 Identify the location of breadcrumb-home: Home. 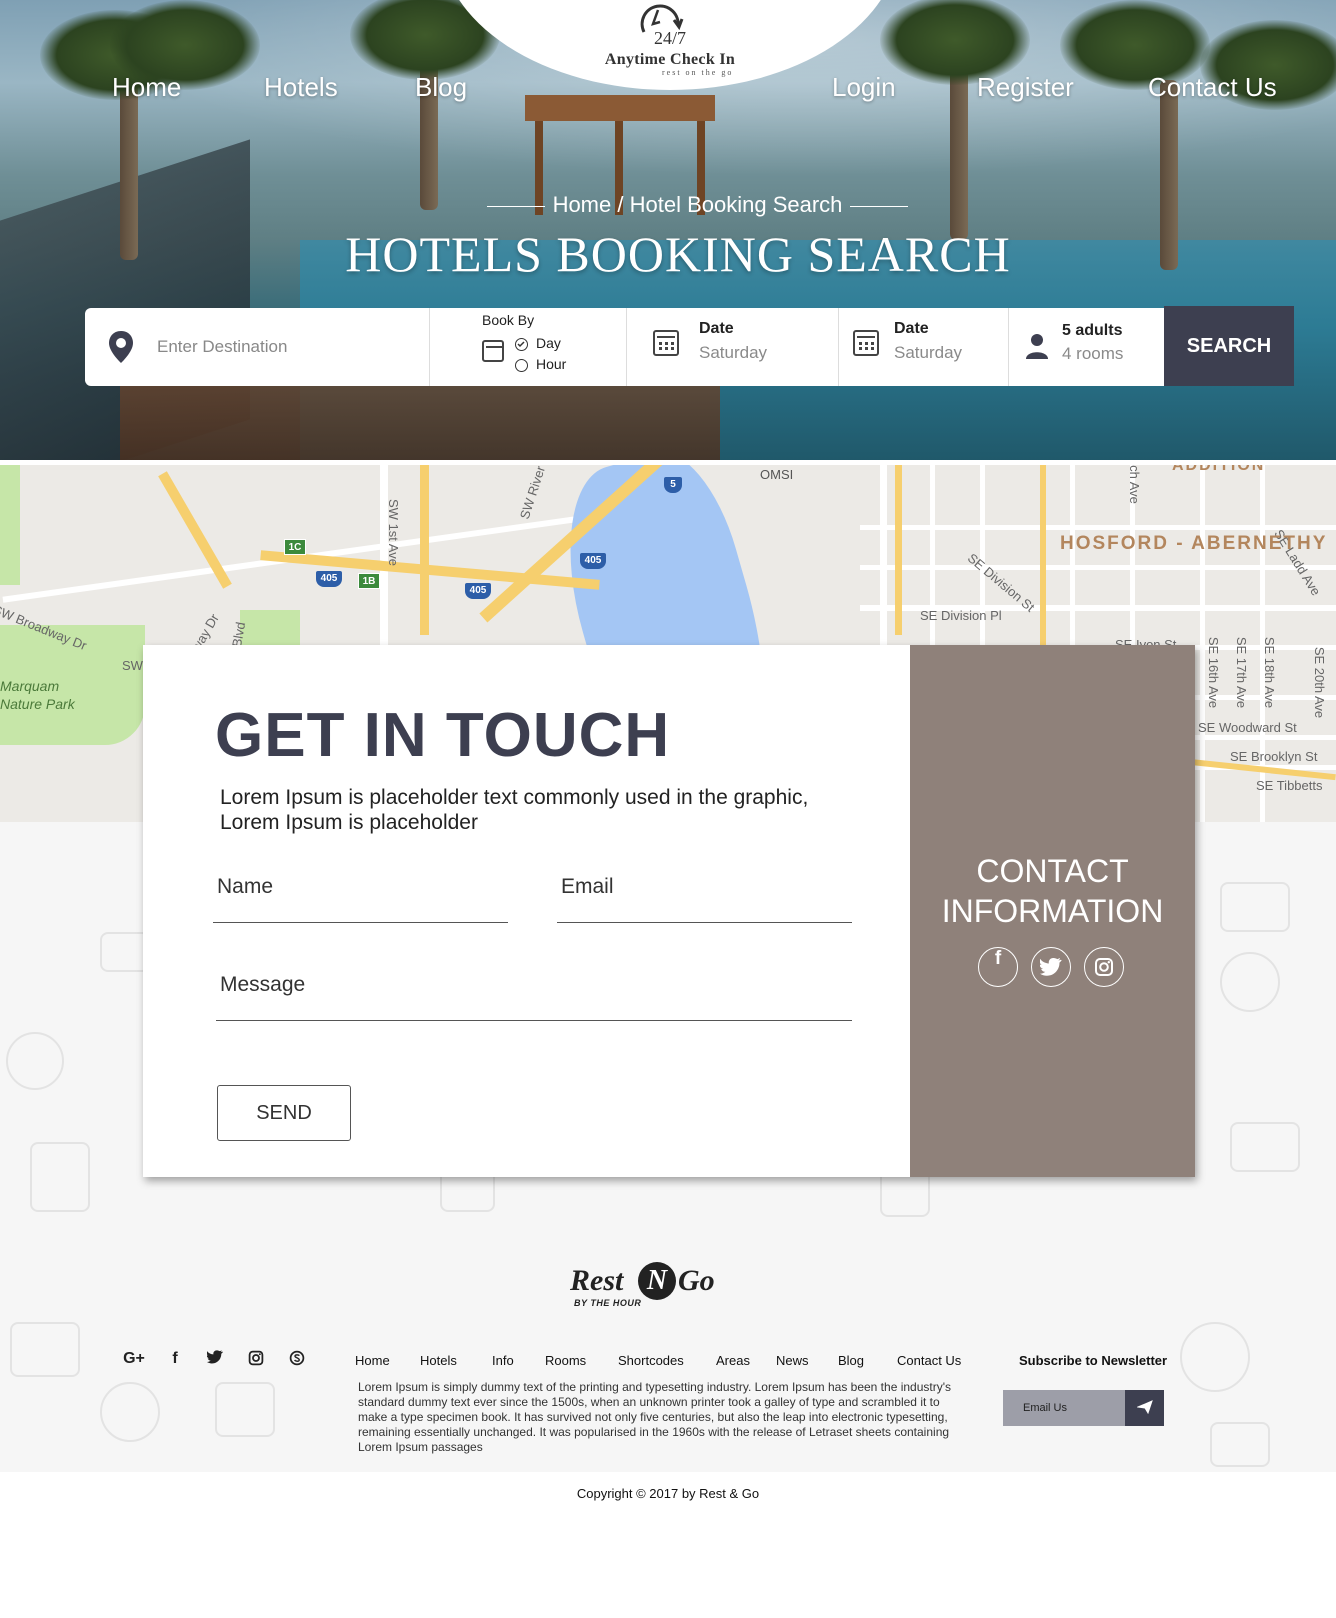
(582, 204).